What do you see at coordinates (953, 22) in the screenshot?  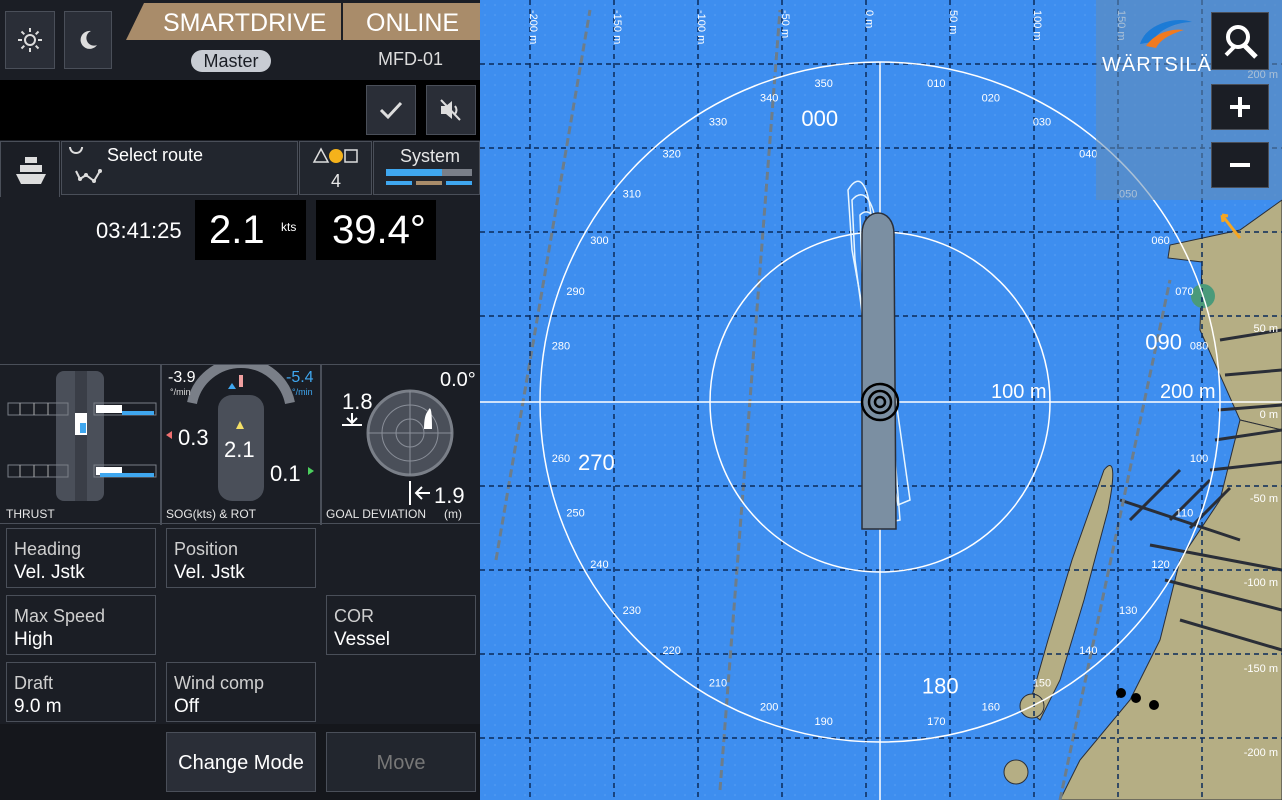 I see `top-tick-label: 50 m` at bounding box center [953, 22].